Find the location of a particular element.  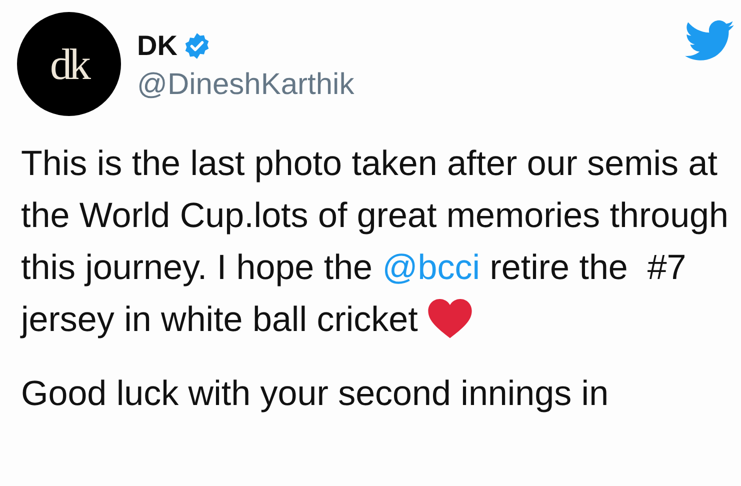

heart-icon is located at coordinates (450, 319).